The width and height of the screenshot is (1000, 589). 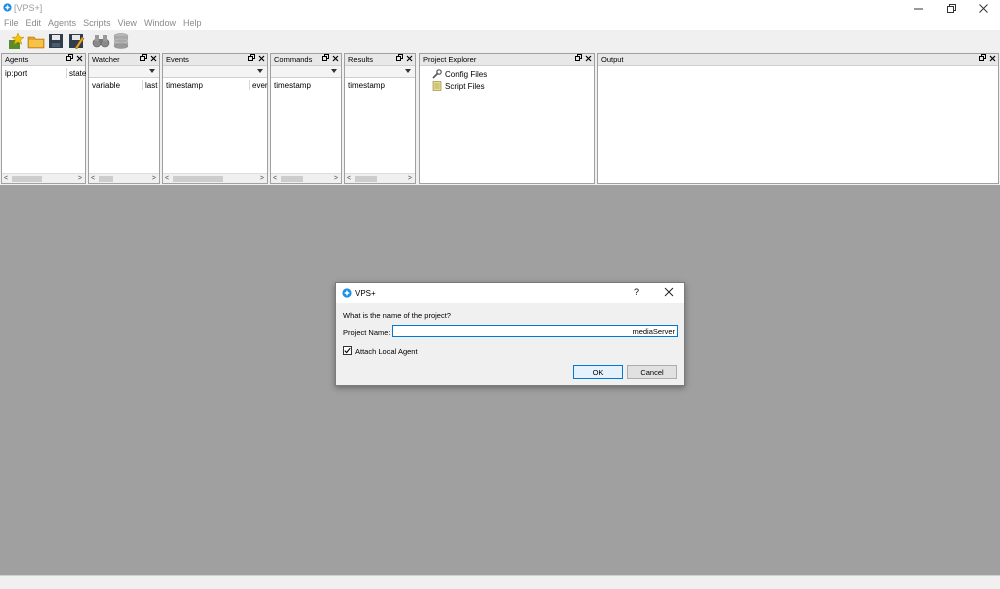 What do you see at coordinates (437, 86) in the screenshot?
I see `script-icon` at bounding box center [437, 86].